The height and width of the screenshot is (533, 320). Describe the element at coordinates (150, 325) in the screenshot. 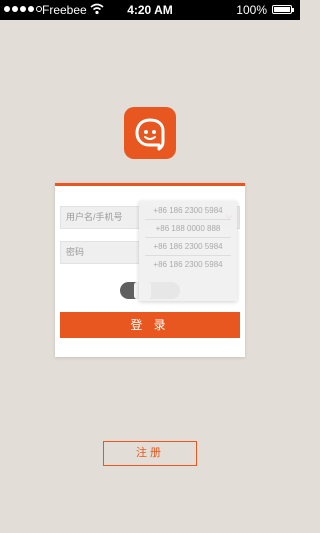

I see `login-button: 登 录` at that location.